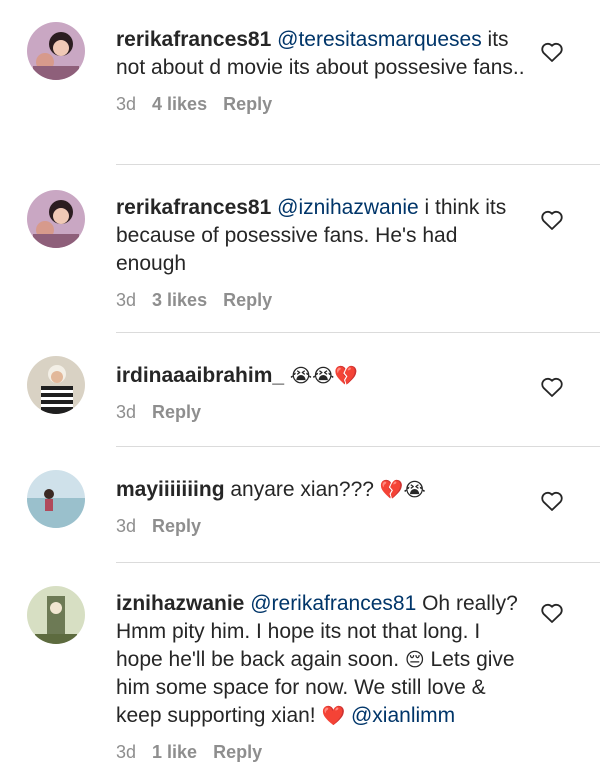 This screenshot has height=784, width=600. Describe the element at coordinates (321, 752) in the screenshot. I see `comment-meta: 3d 1 like Reply` at that location.